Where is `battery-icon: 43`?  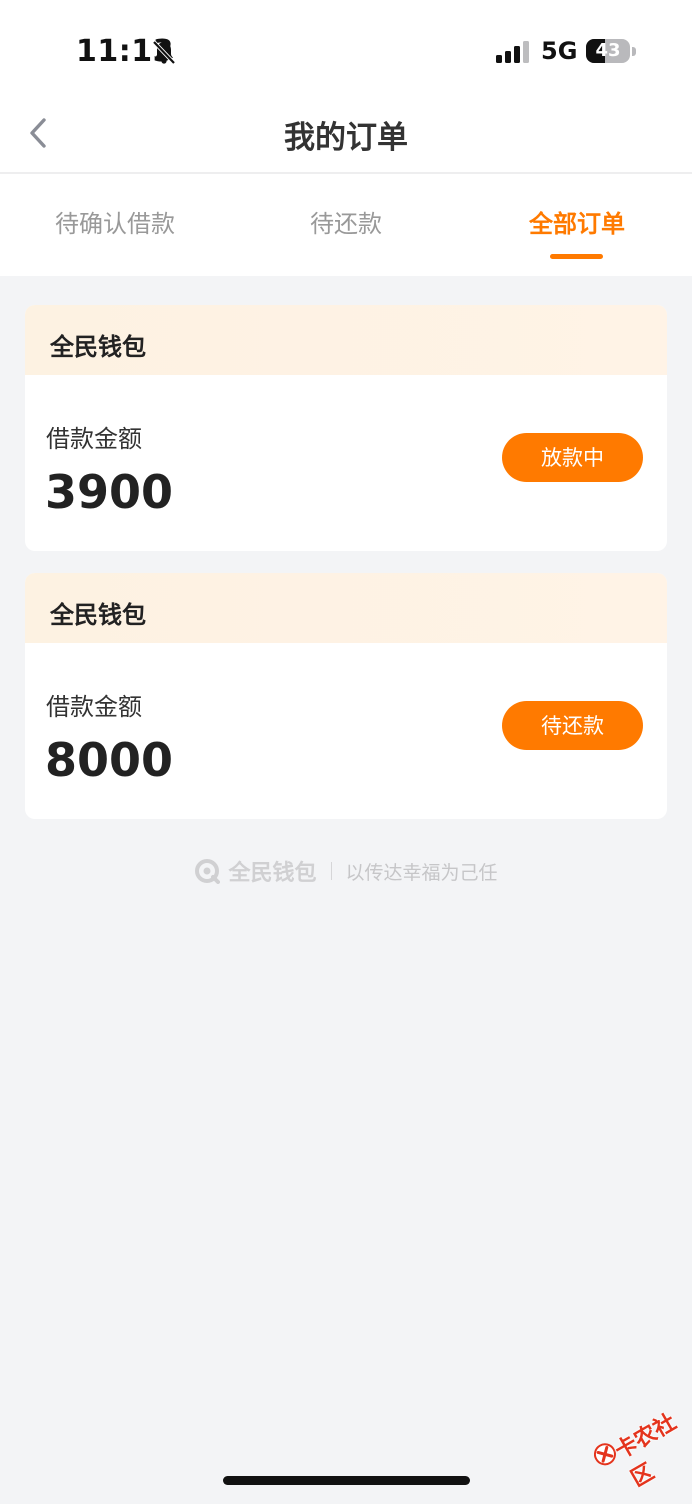 battery-icon: 43 is located at coordinates (608, 51).